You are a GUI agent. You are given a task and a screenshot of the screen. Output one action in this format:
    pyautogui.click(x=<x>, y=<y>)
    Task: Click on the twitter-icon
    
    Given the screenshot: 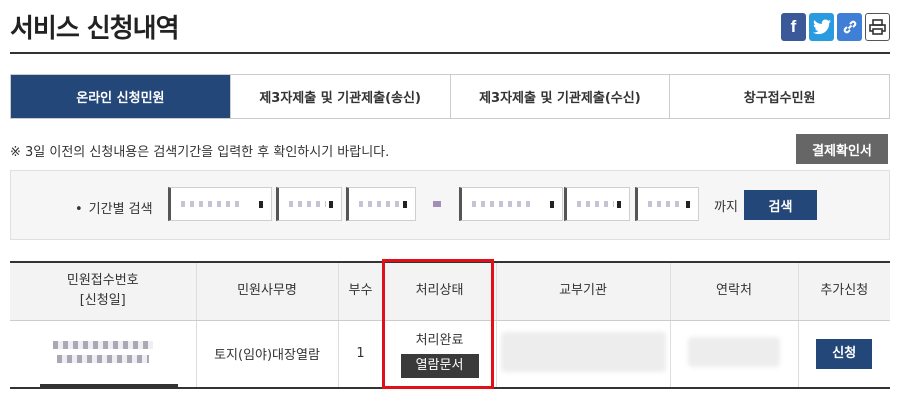 What is the action you would take?
    pyautogui.click(x=821, y=27)
    